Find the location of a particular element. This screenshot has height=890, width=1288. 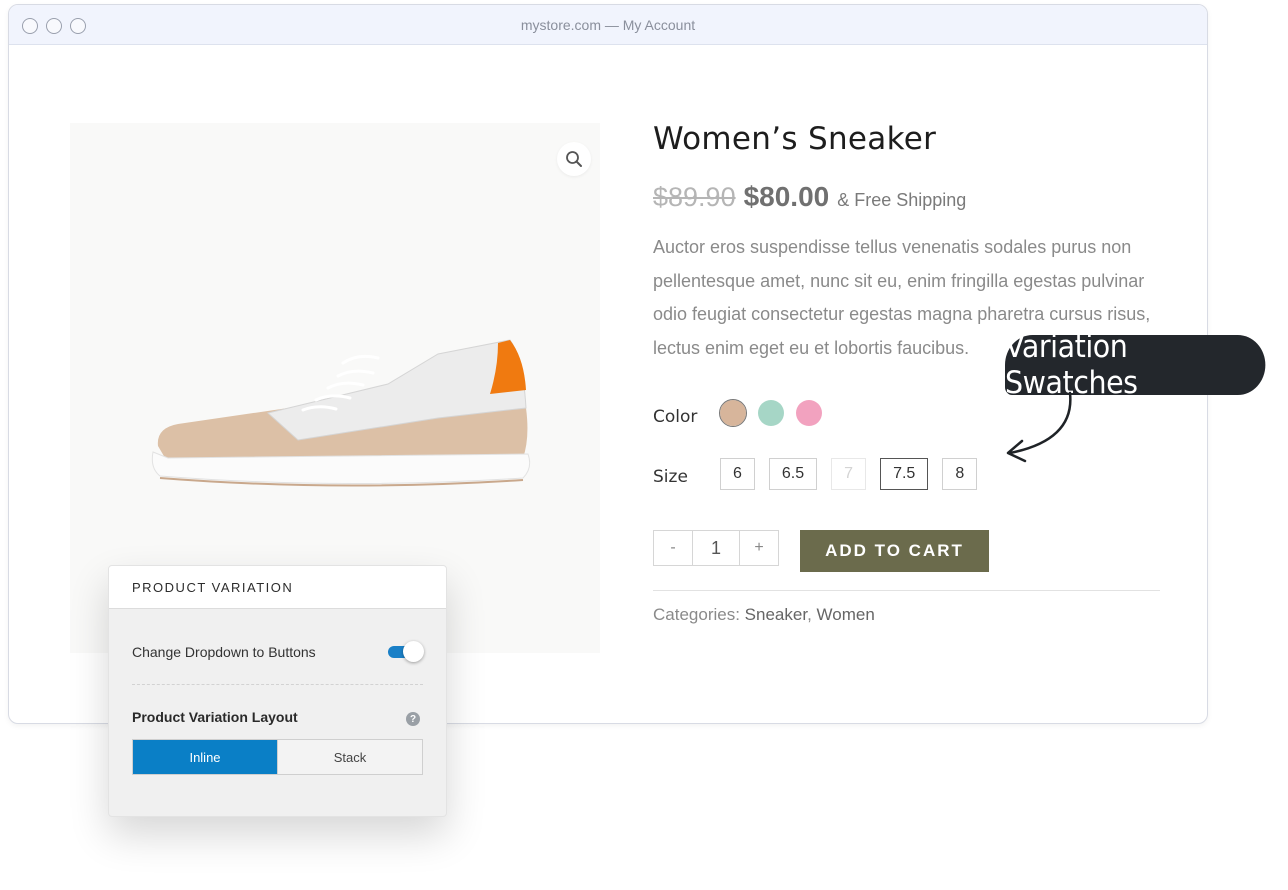

size-option-8: 8 is located at coordinates (960, 474).